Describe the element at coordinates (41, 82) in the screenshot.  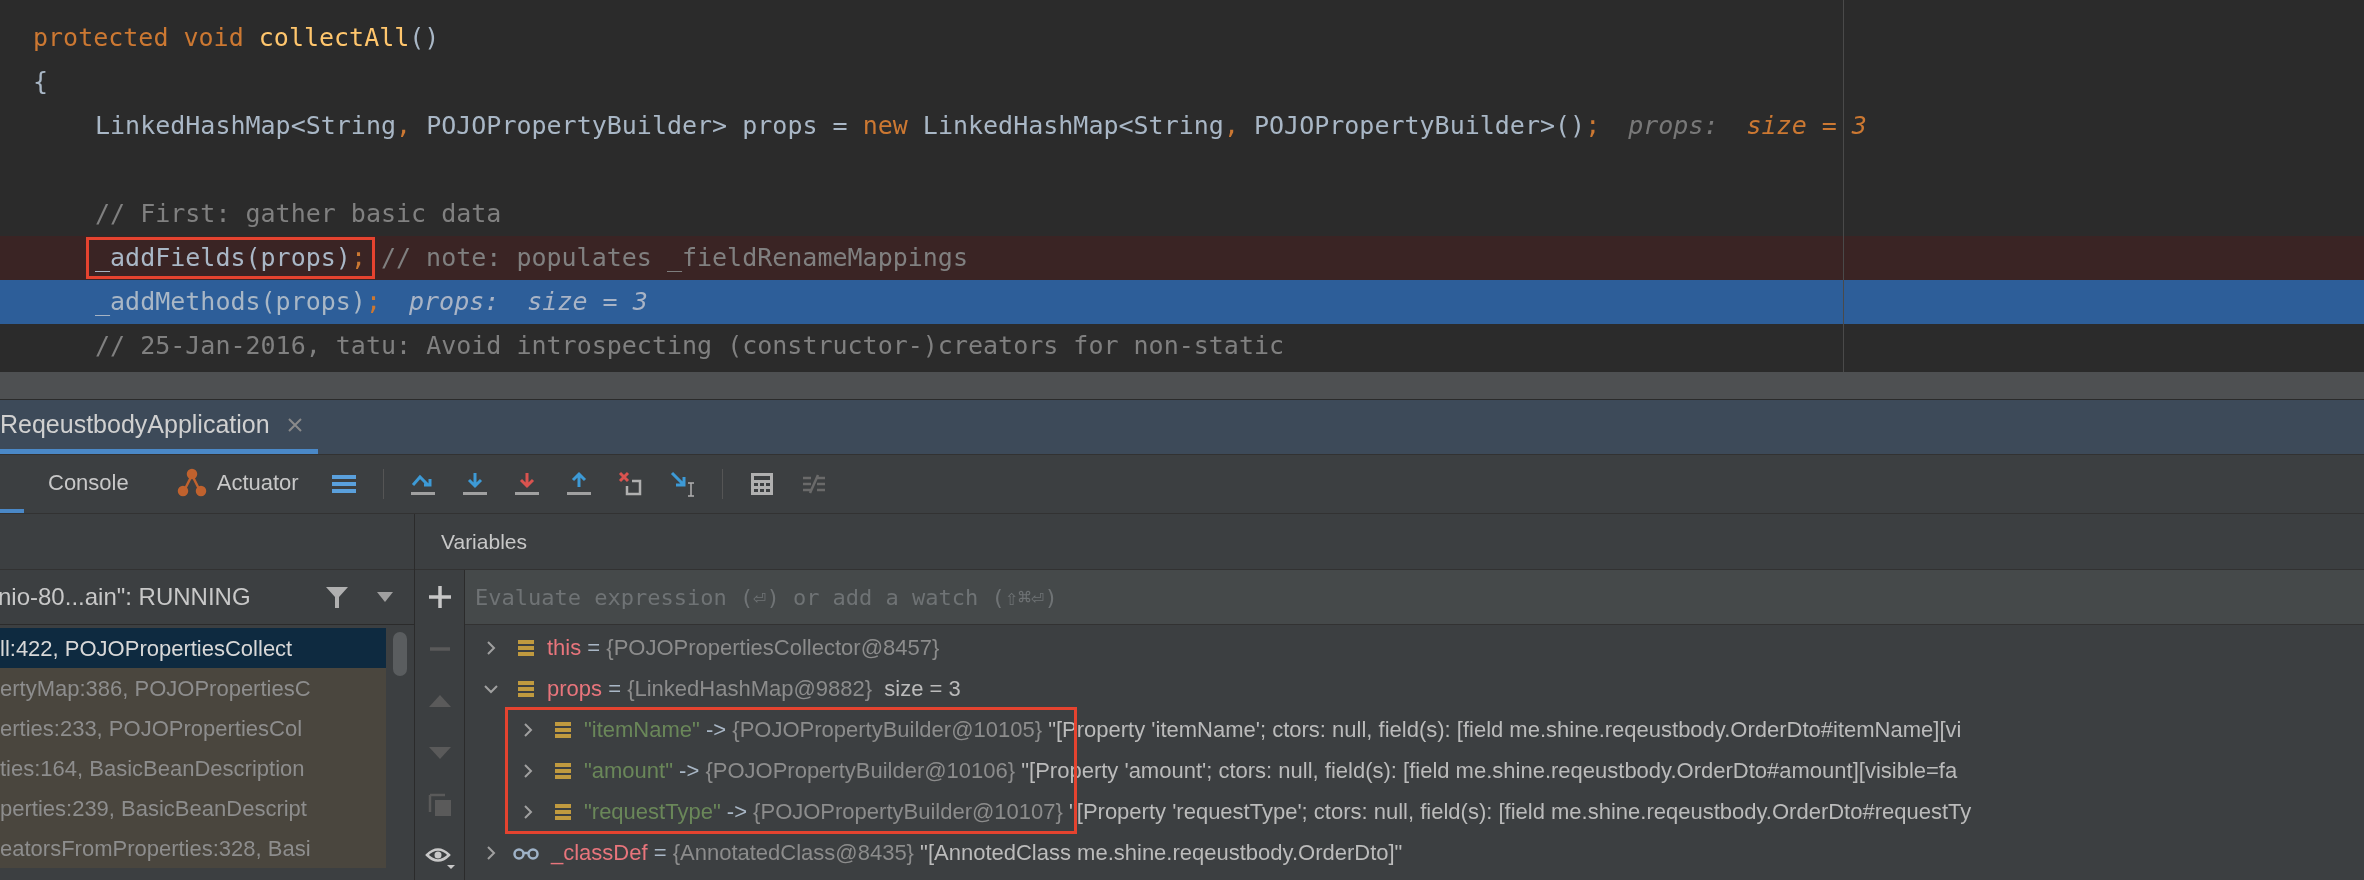
I see `code-line: {` at that location.